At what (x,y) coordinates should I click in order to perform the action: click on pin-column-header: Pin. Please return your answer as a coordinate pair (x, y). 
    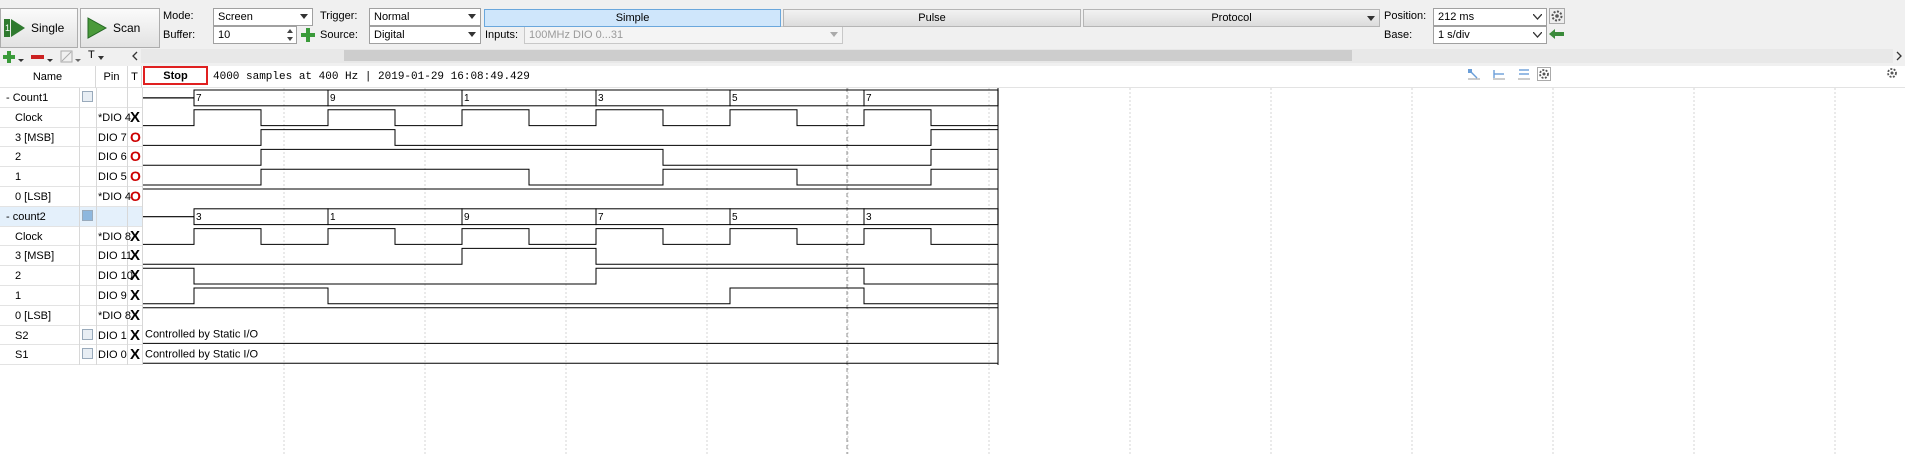
    Looking at the image, I should click on (112, 78).